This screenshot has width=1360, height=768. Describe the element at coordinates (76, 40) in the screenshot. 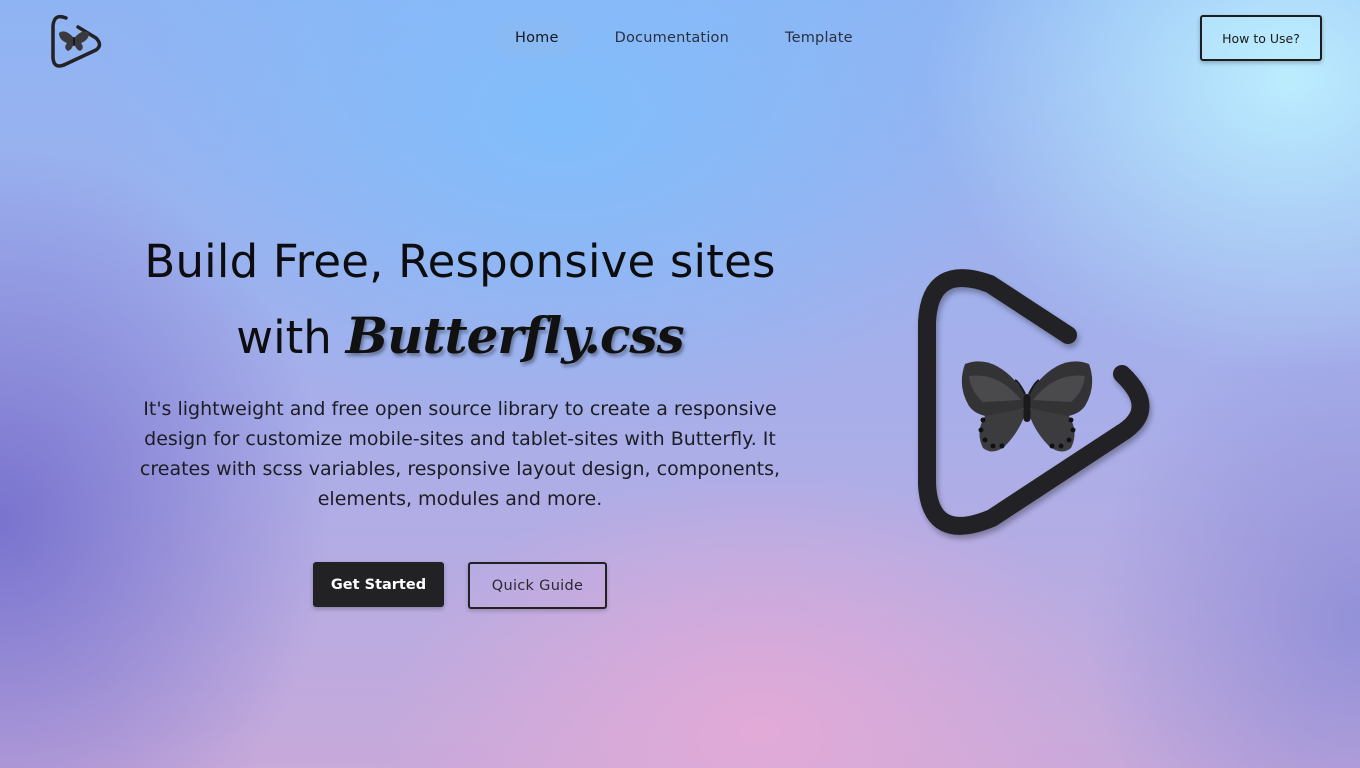

I see `butterfly-logo-icon` at that location.